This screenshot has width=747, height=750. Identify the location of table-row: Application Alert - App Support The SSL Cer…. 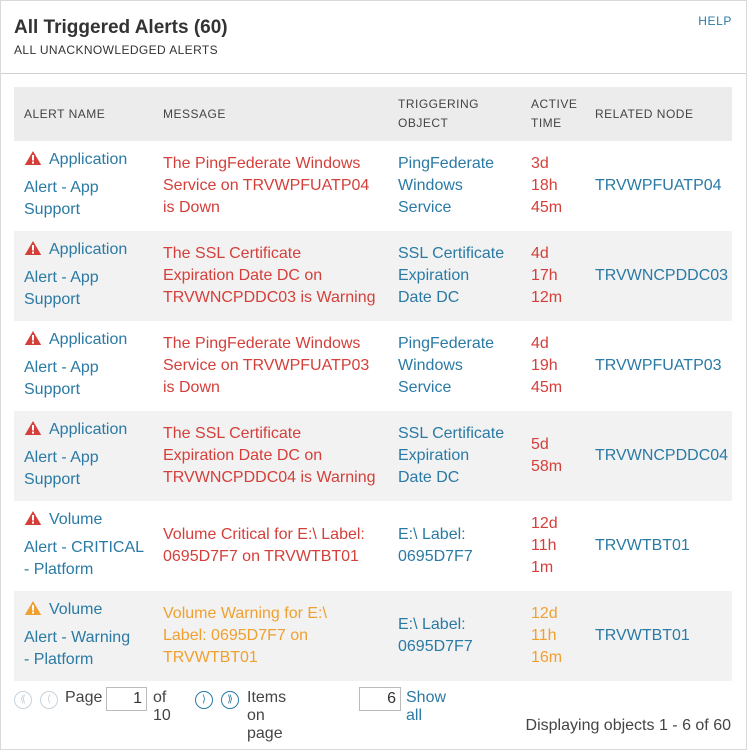
(373, 276).